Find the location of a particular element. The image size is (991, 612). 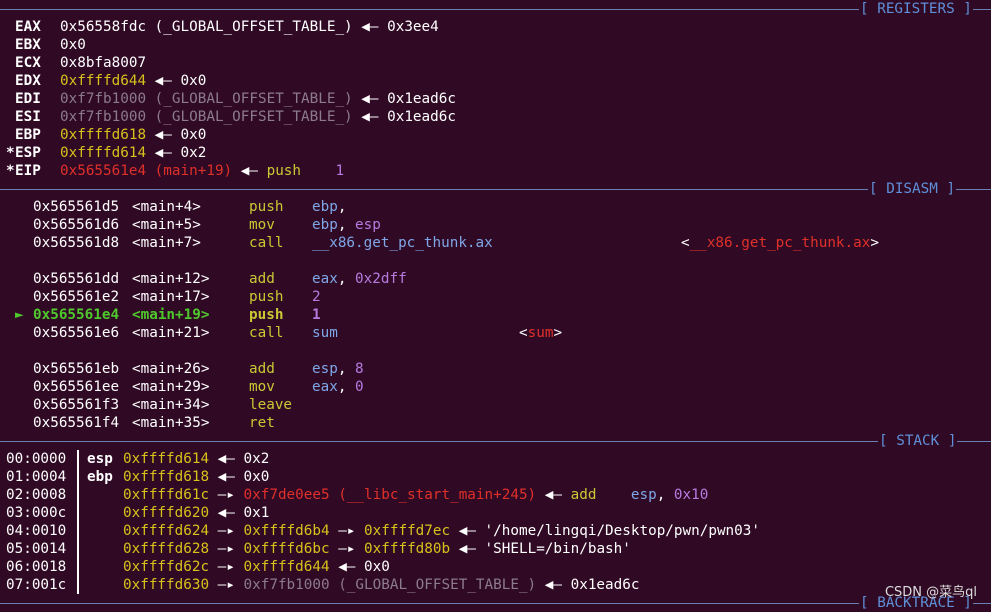

stack-value: 0xffffd6b4 is located at coordinates (286, 531).